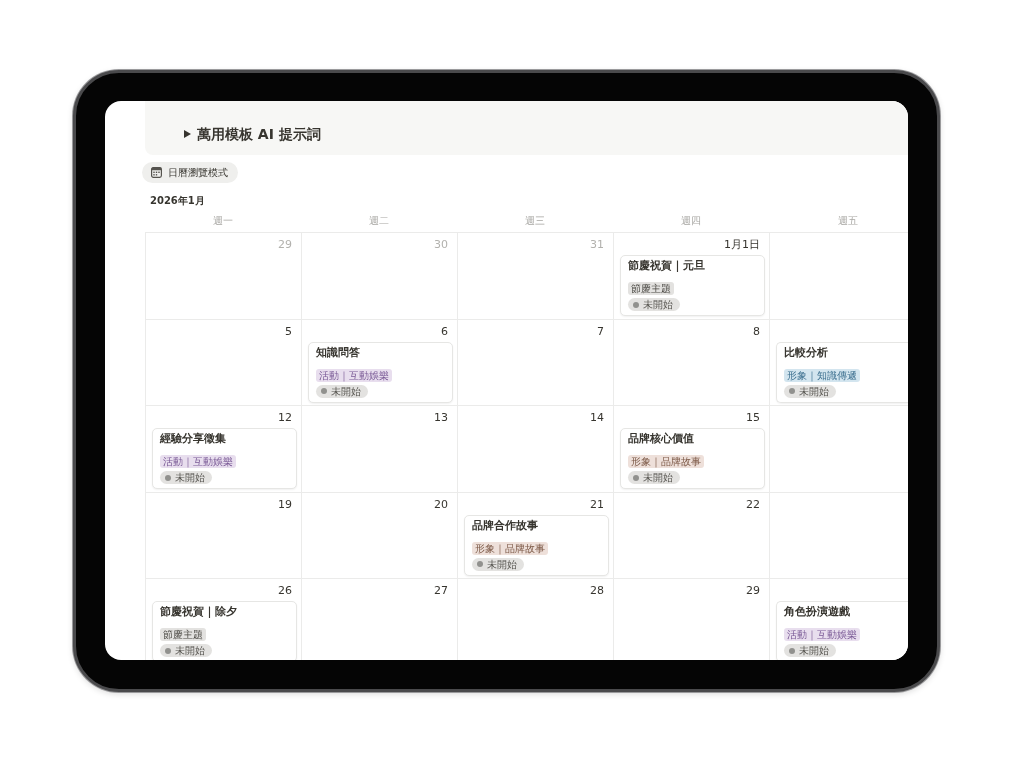 The width and height of the screenshot is (1024, 768). I want to click on day-number: 7, so click(601, 331).